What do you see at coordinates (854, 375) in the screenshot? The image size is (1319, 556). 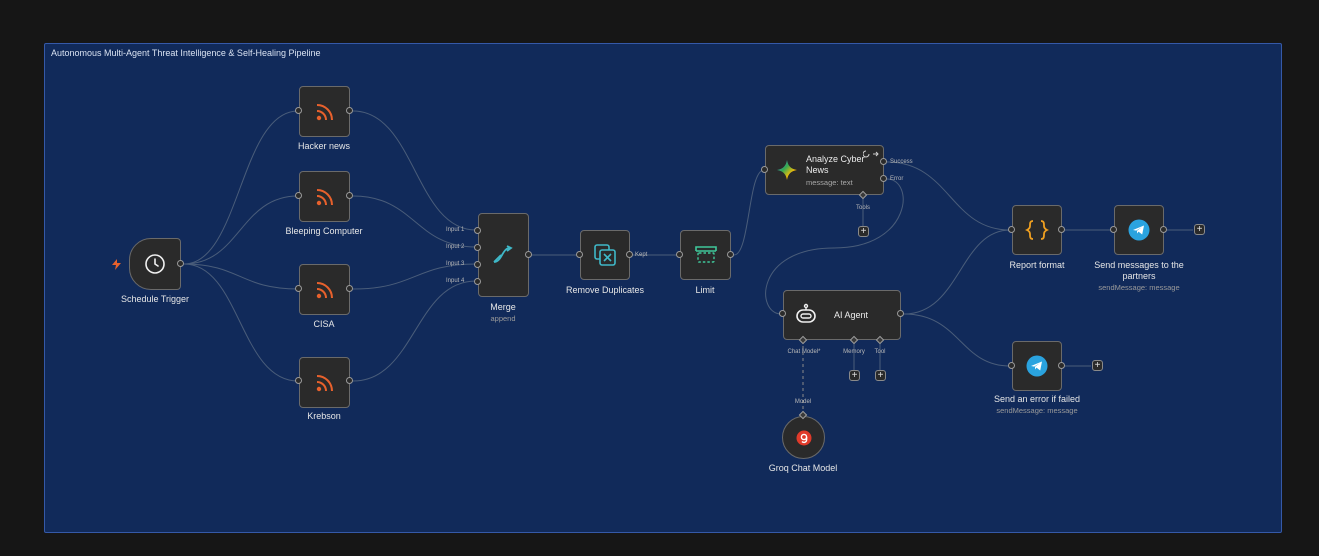 I see `ai-agent-memory-add-button: +` at bounding box center [854, 375].